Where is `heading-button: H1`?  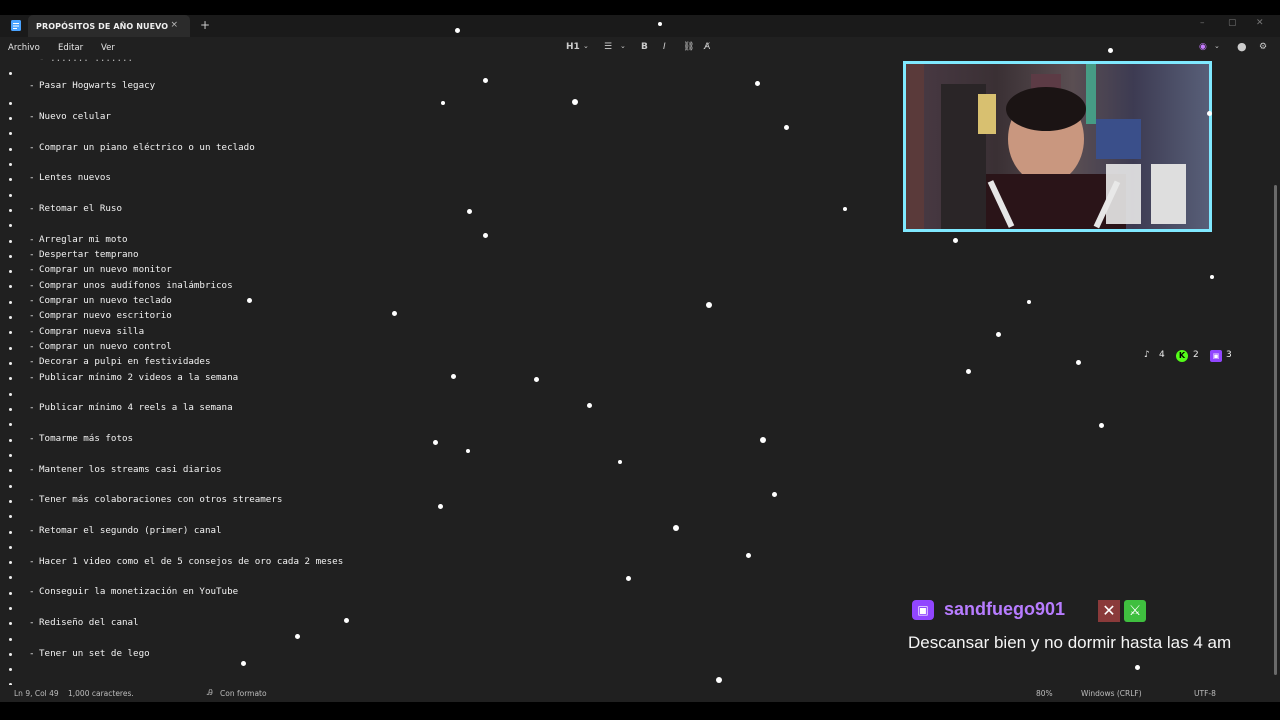
heading-button: H1 is located at coordinates (573, 47).